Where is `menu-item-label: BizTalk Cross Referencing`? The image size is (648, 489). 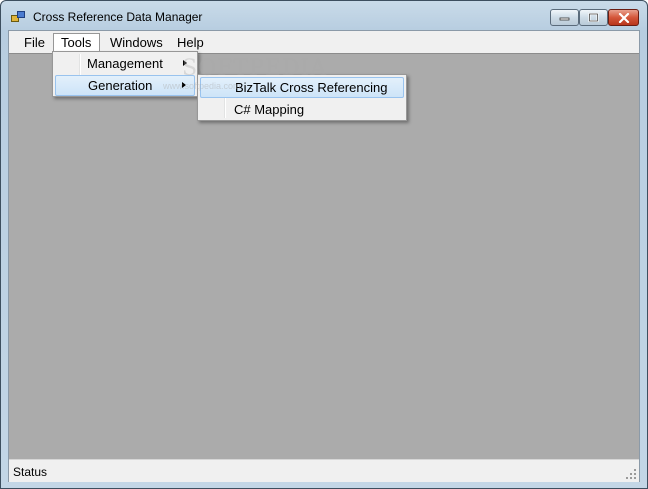 menu-item-label: BizTalk Cross Referencing is located at coordinates (311, 87).